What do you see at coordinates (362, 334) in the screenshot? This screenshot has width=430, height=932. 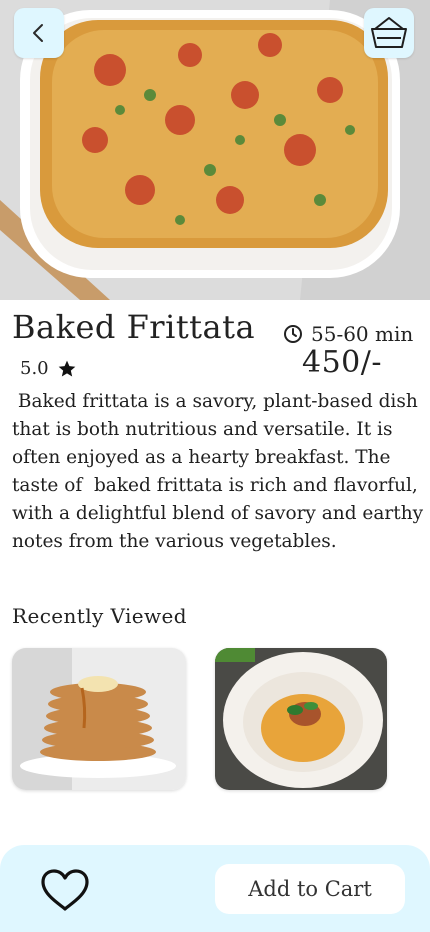 I see `cook-time-text: 55-60 min` at bounding box center [362, 334].